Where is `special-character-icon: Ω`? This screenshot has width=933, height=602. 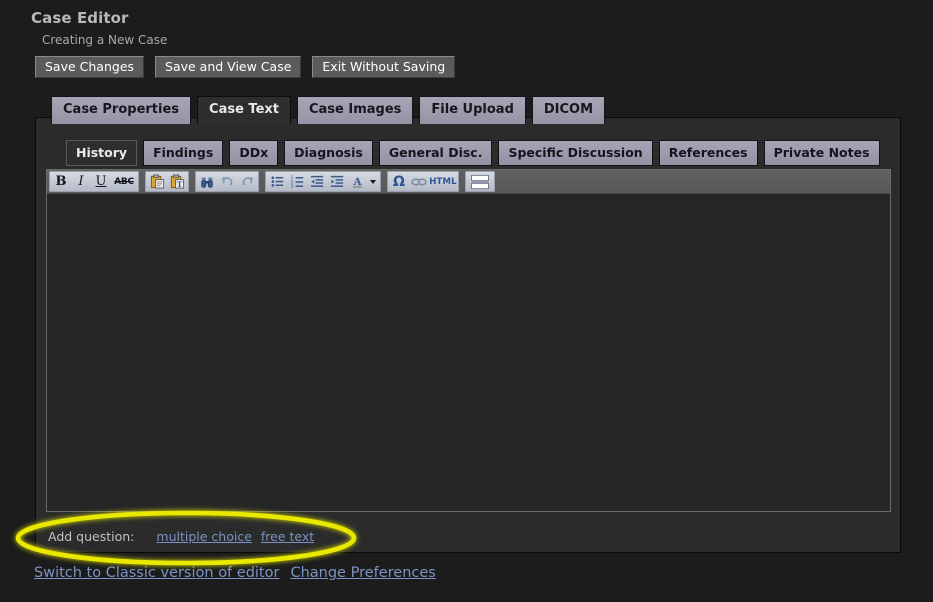
special-character-icon: Ω is located at coordinates (399, 181).